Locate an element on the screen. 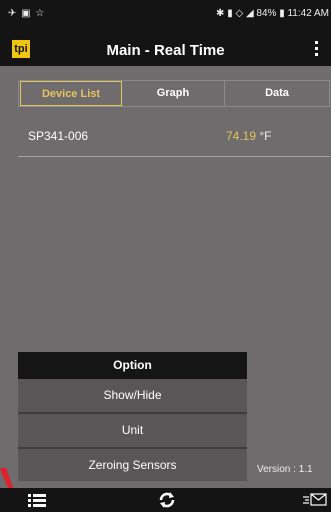 This screenshot has height=512, width=331. tab-device-list: Device List is located at coordinates (71, 93).